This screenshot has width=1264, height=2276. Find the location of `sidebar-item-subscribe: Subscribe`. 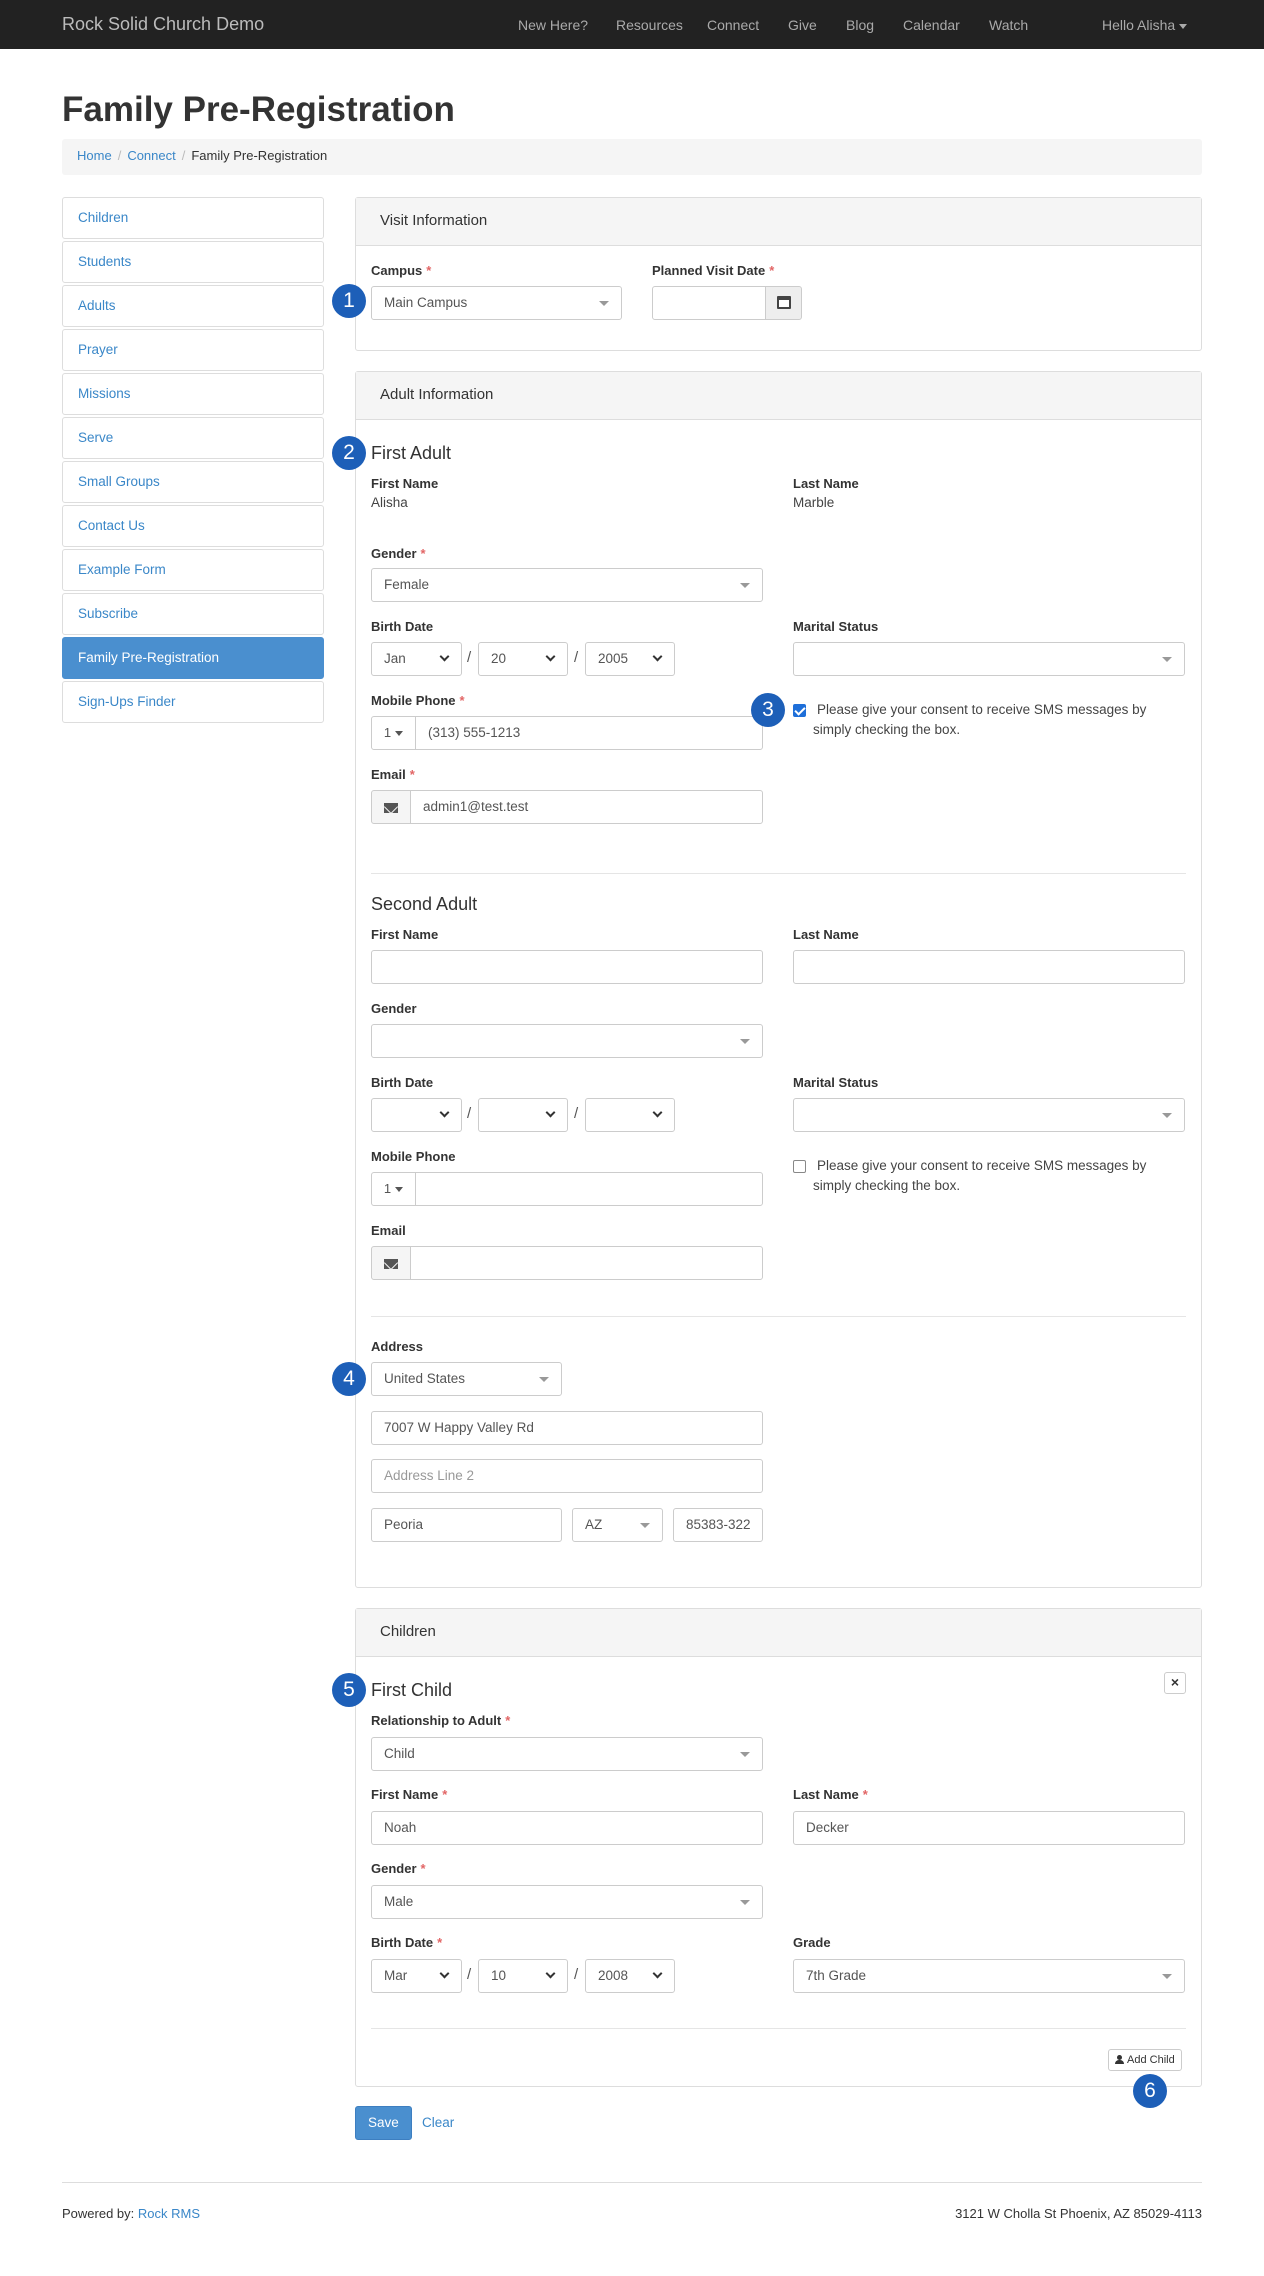

sidebar-item-subscribe: Subscribe is located at coordinates (193, 614).